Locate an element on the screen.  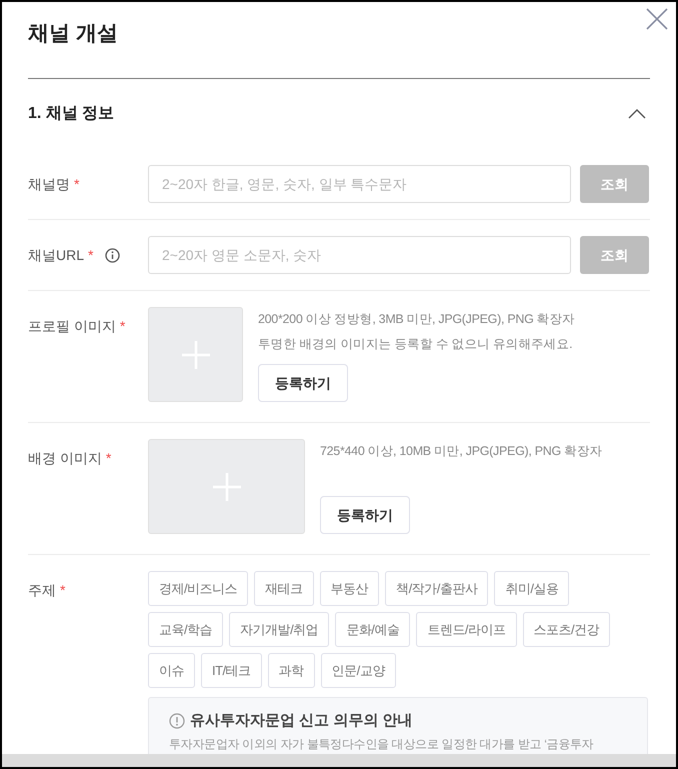
topic-tag: 트렌드/라이프 is located at coordinates (466, 629).